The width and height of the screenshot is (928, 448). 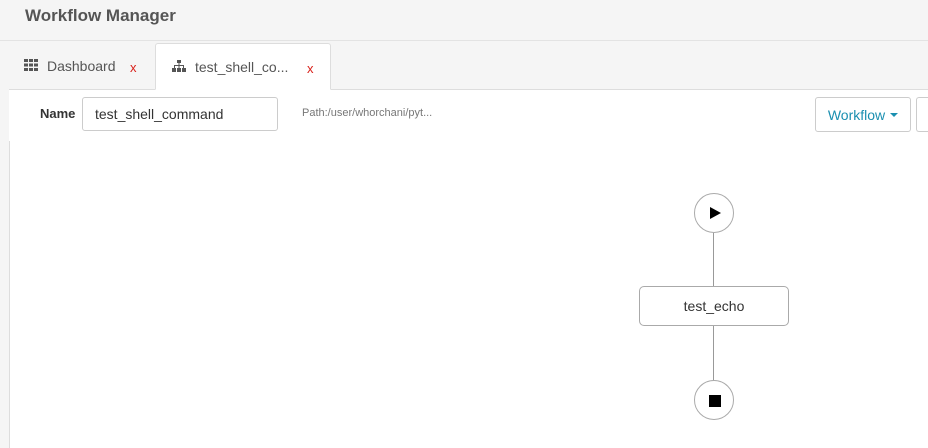 I want to click on workflow-name-input, so click(x=180, y=114).